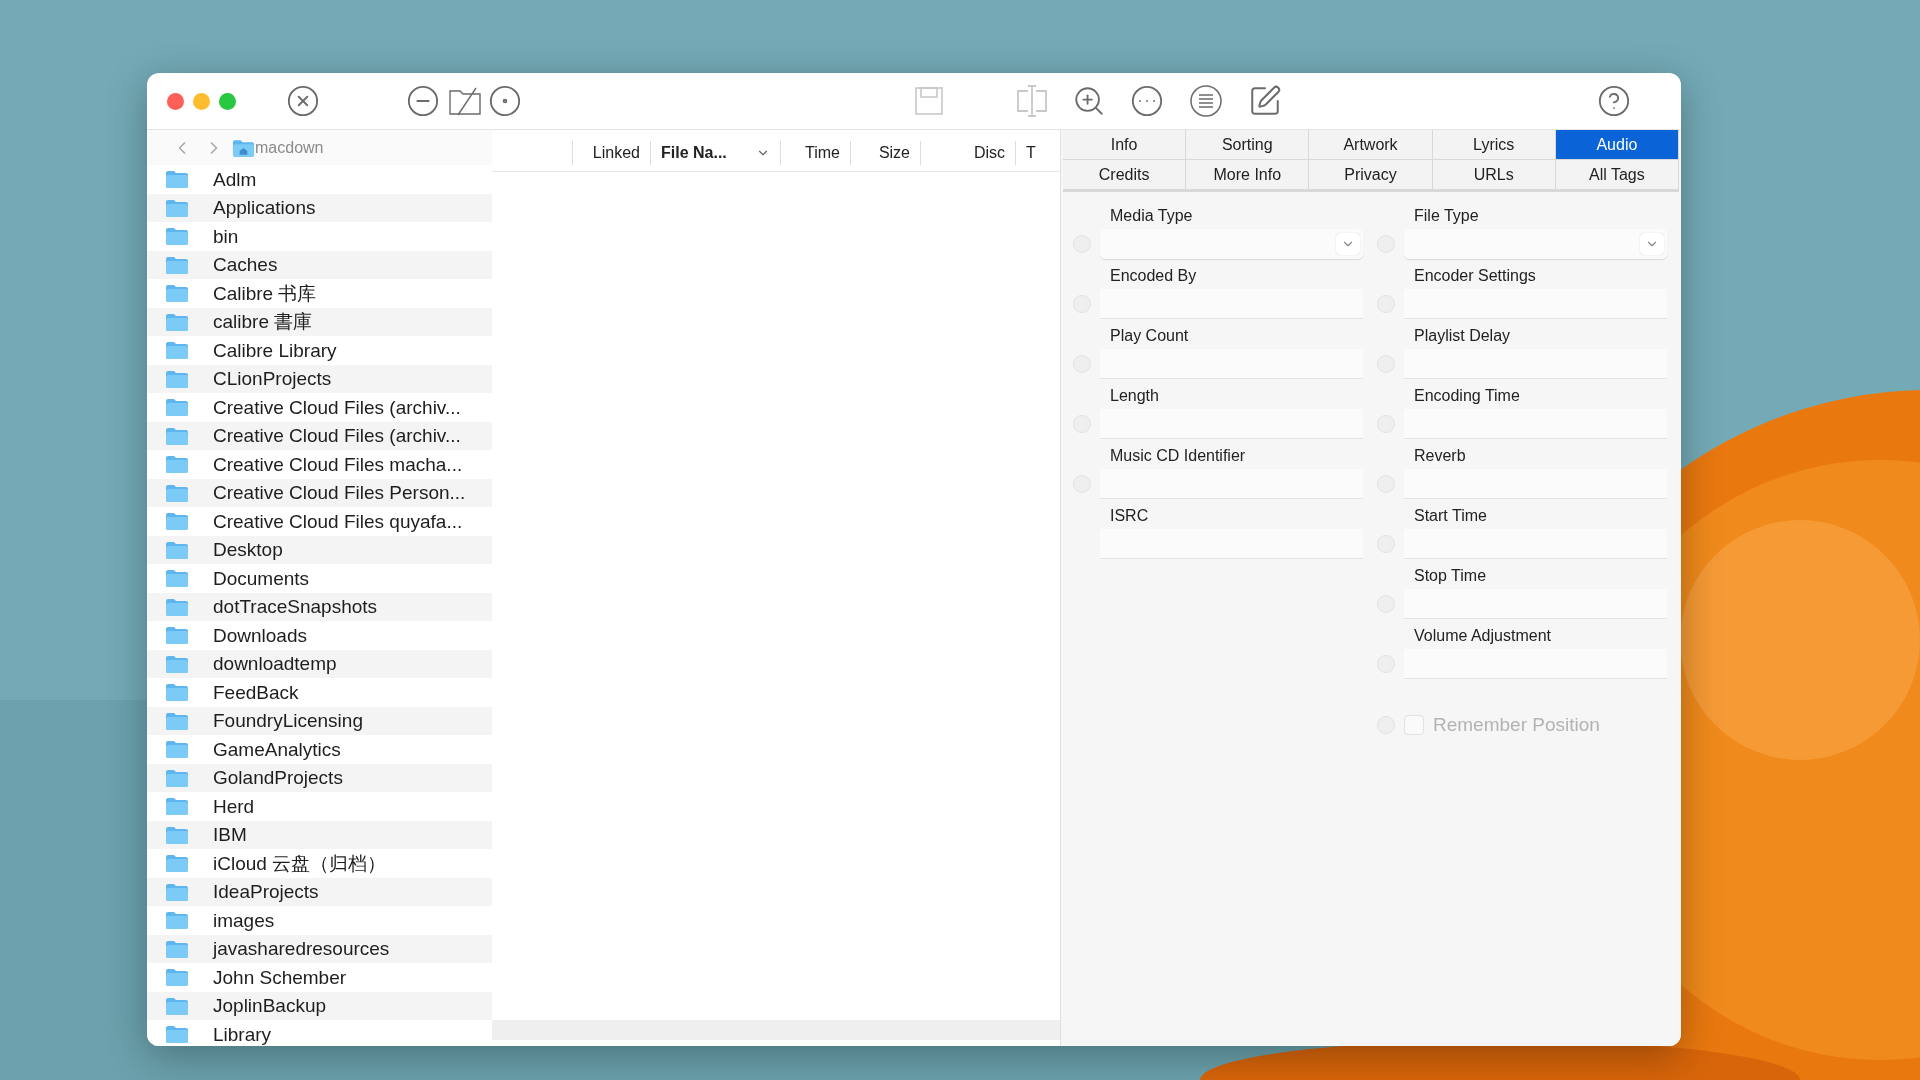  Describe the element at coordinates (319, 891) in the screenshot. I see `folder-row: IdeaProjects` at that location.